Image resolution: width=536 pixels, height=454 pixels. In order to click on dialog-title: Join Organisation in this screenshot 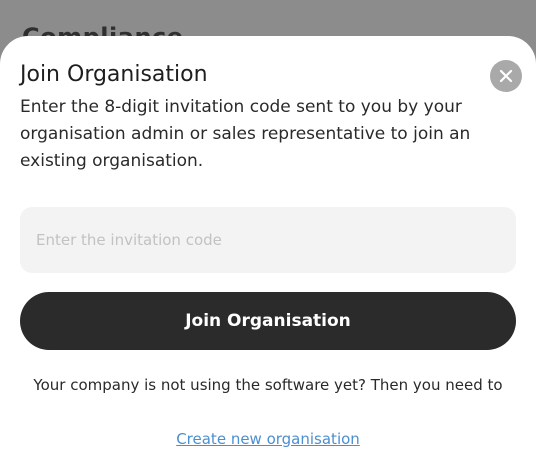, I will do `click(114, 74)`.